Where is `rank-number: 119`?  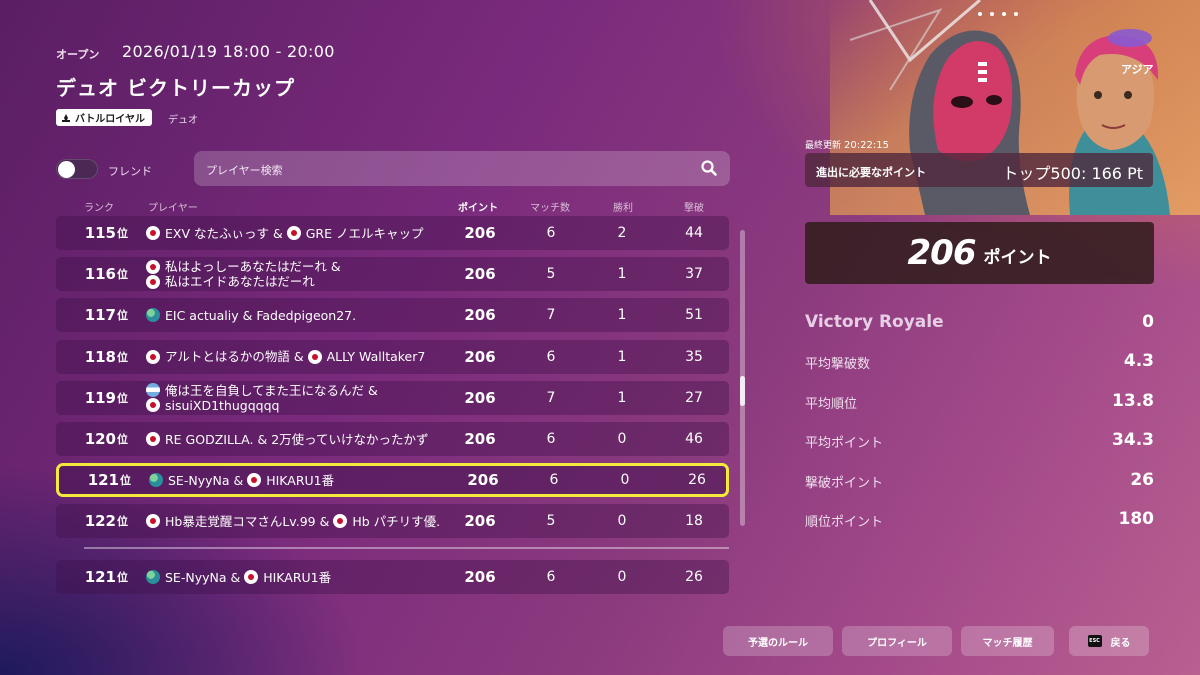 rank-number: 119 is located at coordinates (100, 397).